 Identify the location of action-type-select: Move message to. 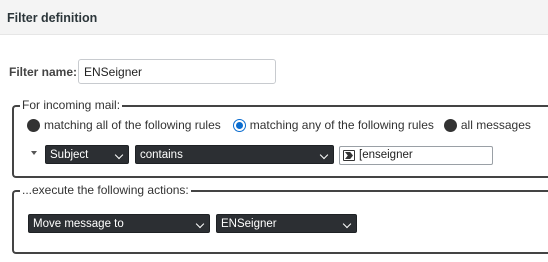
(119, 223).